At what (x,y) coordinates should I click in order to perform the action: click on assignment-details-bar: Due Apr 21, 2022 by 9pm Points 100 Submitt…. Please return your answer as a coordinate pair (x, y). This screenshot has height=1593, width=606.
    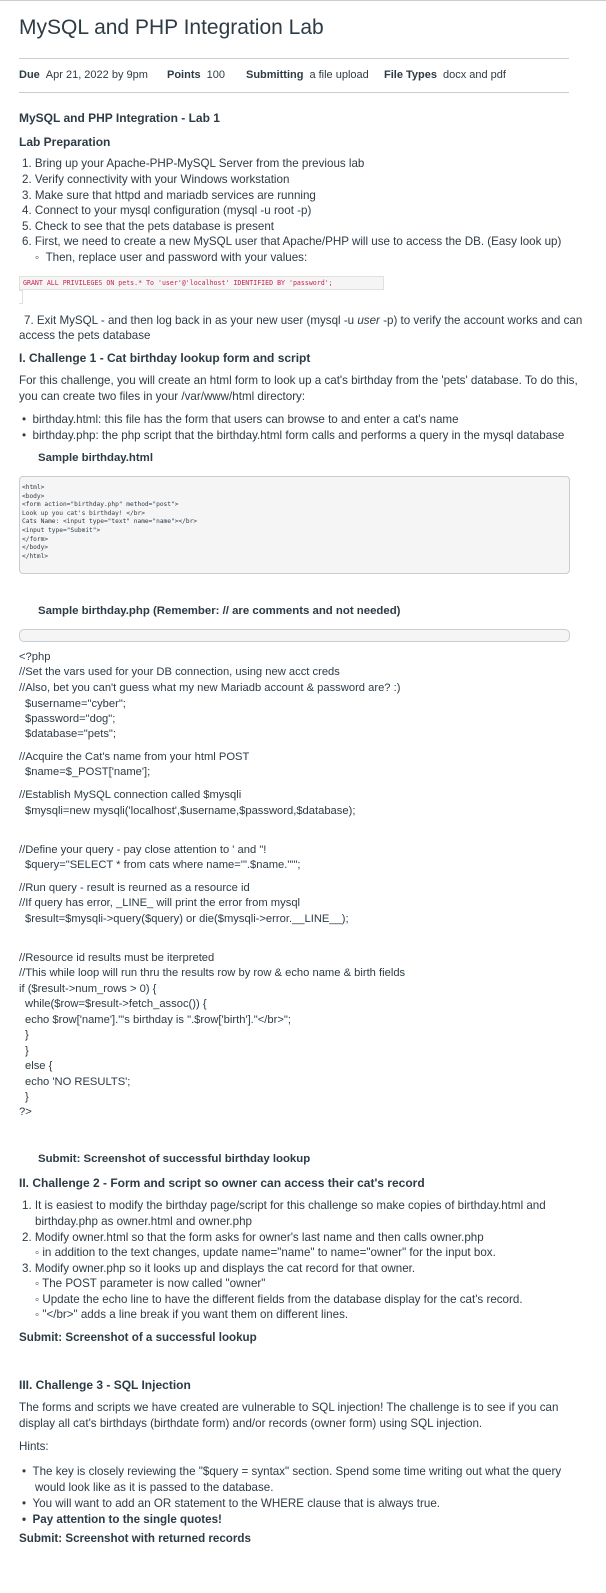
    Looking at the image, I should click on (294, 75).